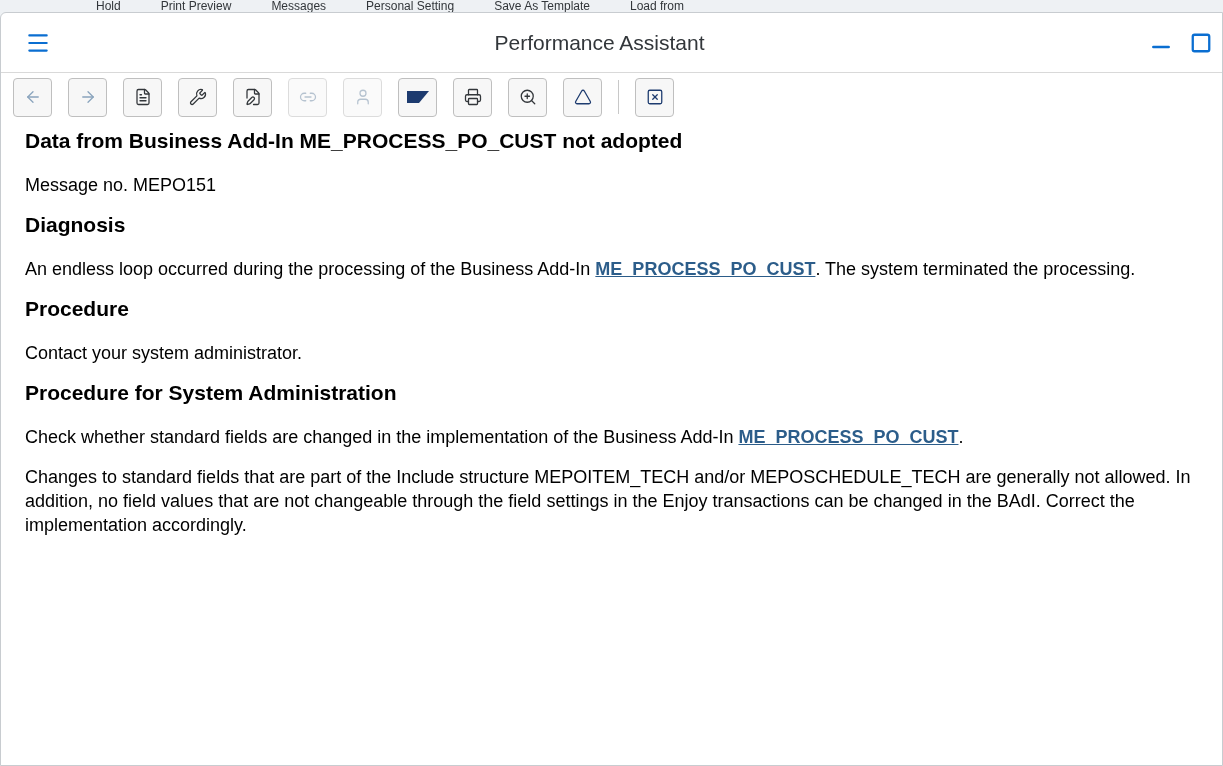  I want to click on section-heading: Procedure, so click(77, 309).